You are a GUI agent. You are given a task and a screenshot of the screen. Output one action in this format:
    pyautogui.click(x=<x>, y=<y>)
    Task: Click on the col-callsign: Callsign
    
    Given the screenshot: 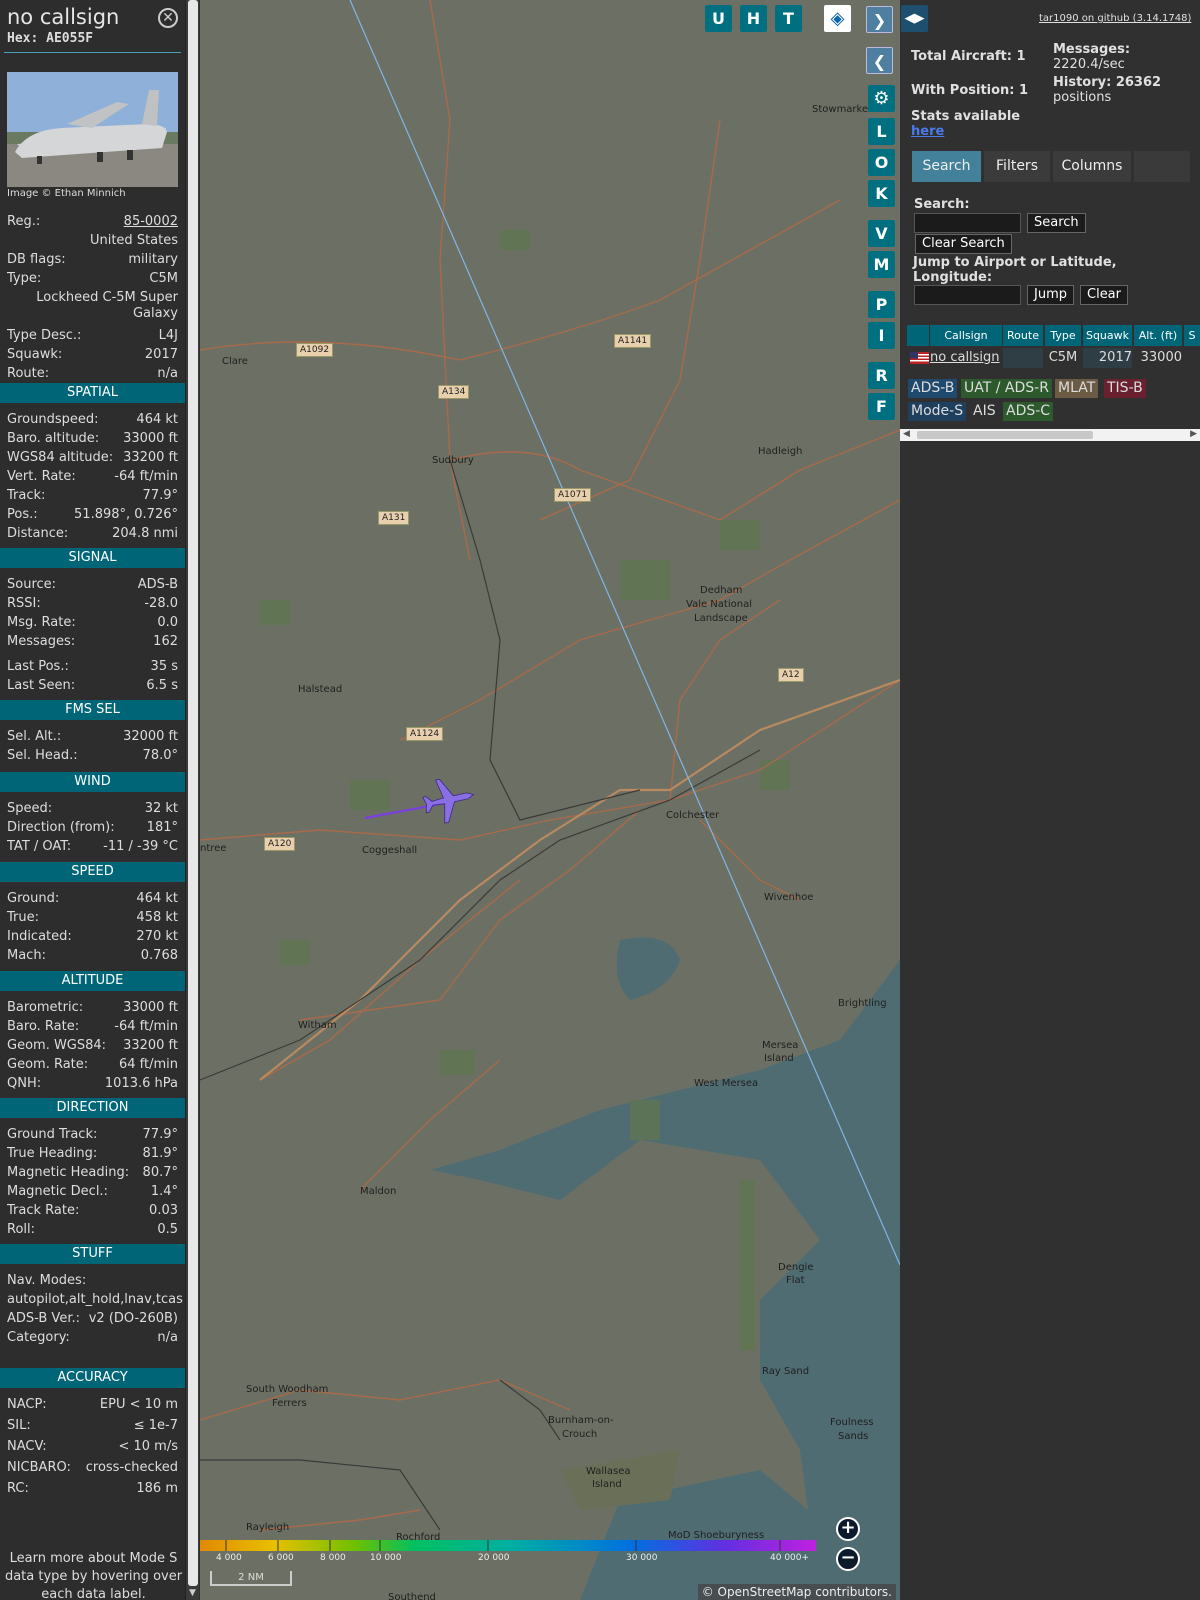 What is the action you would take?
    pyautogui.click(x=966, y=335)
    